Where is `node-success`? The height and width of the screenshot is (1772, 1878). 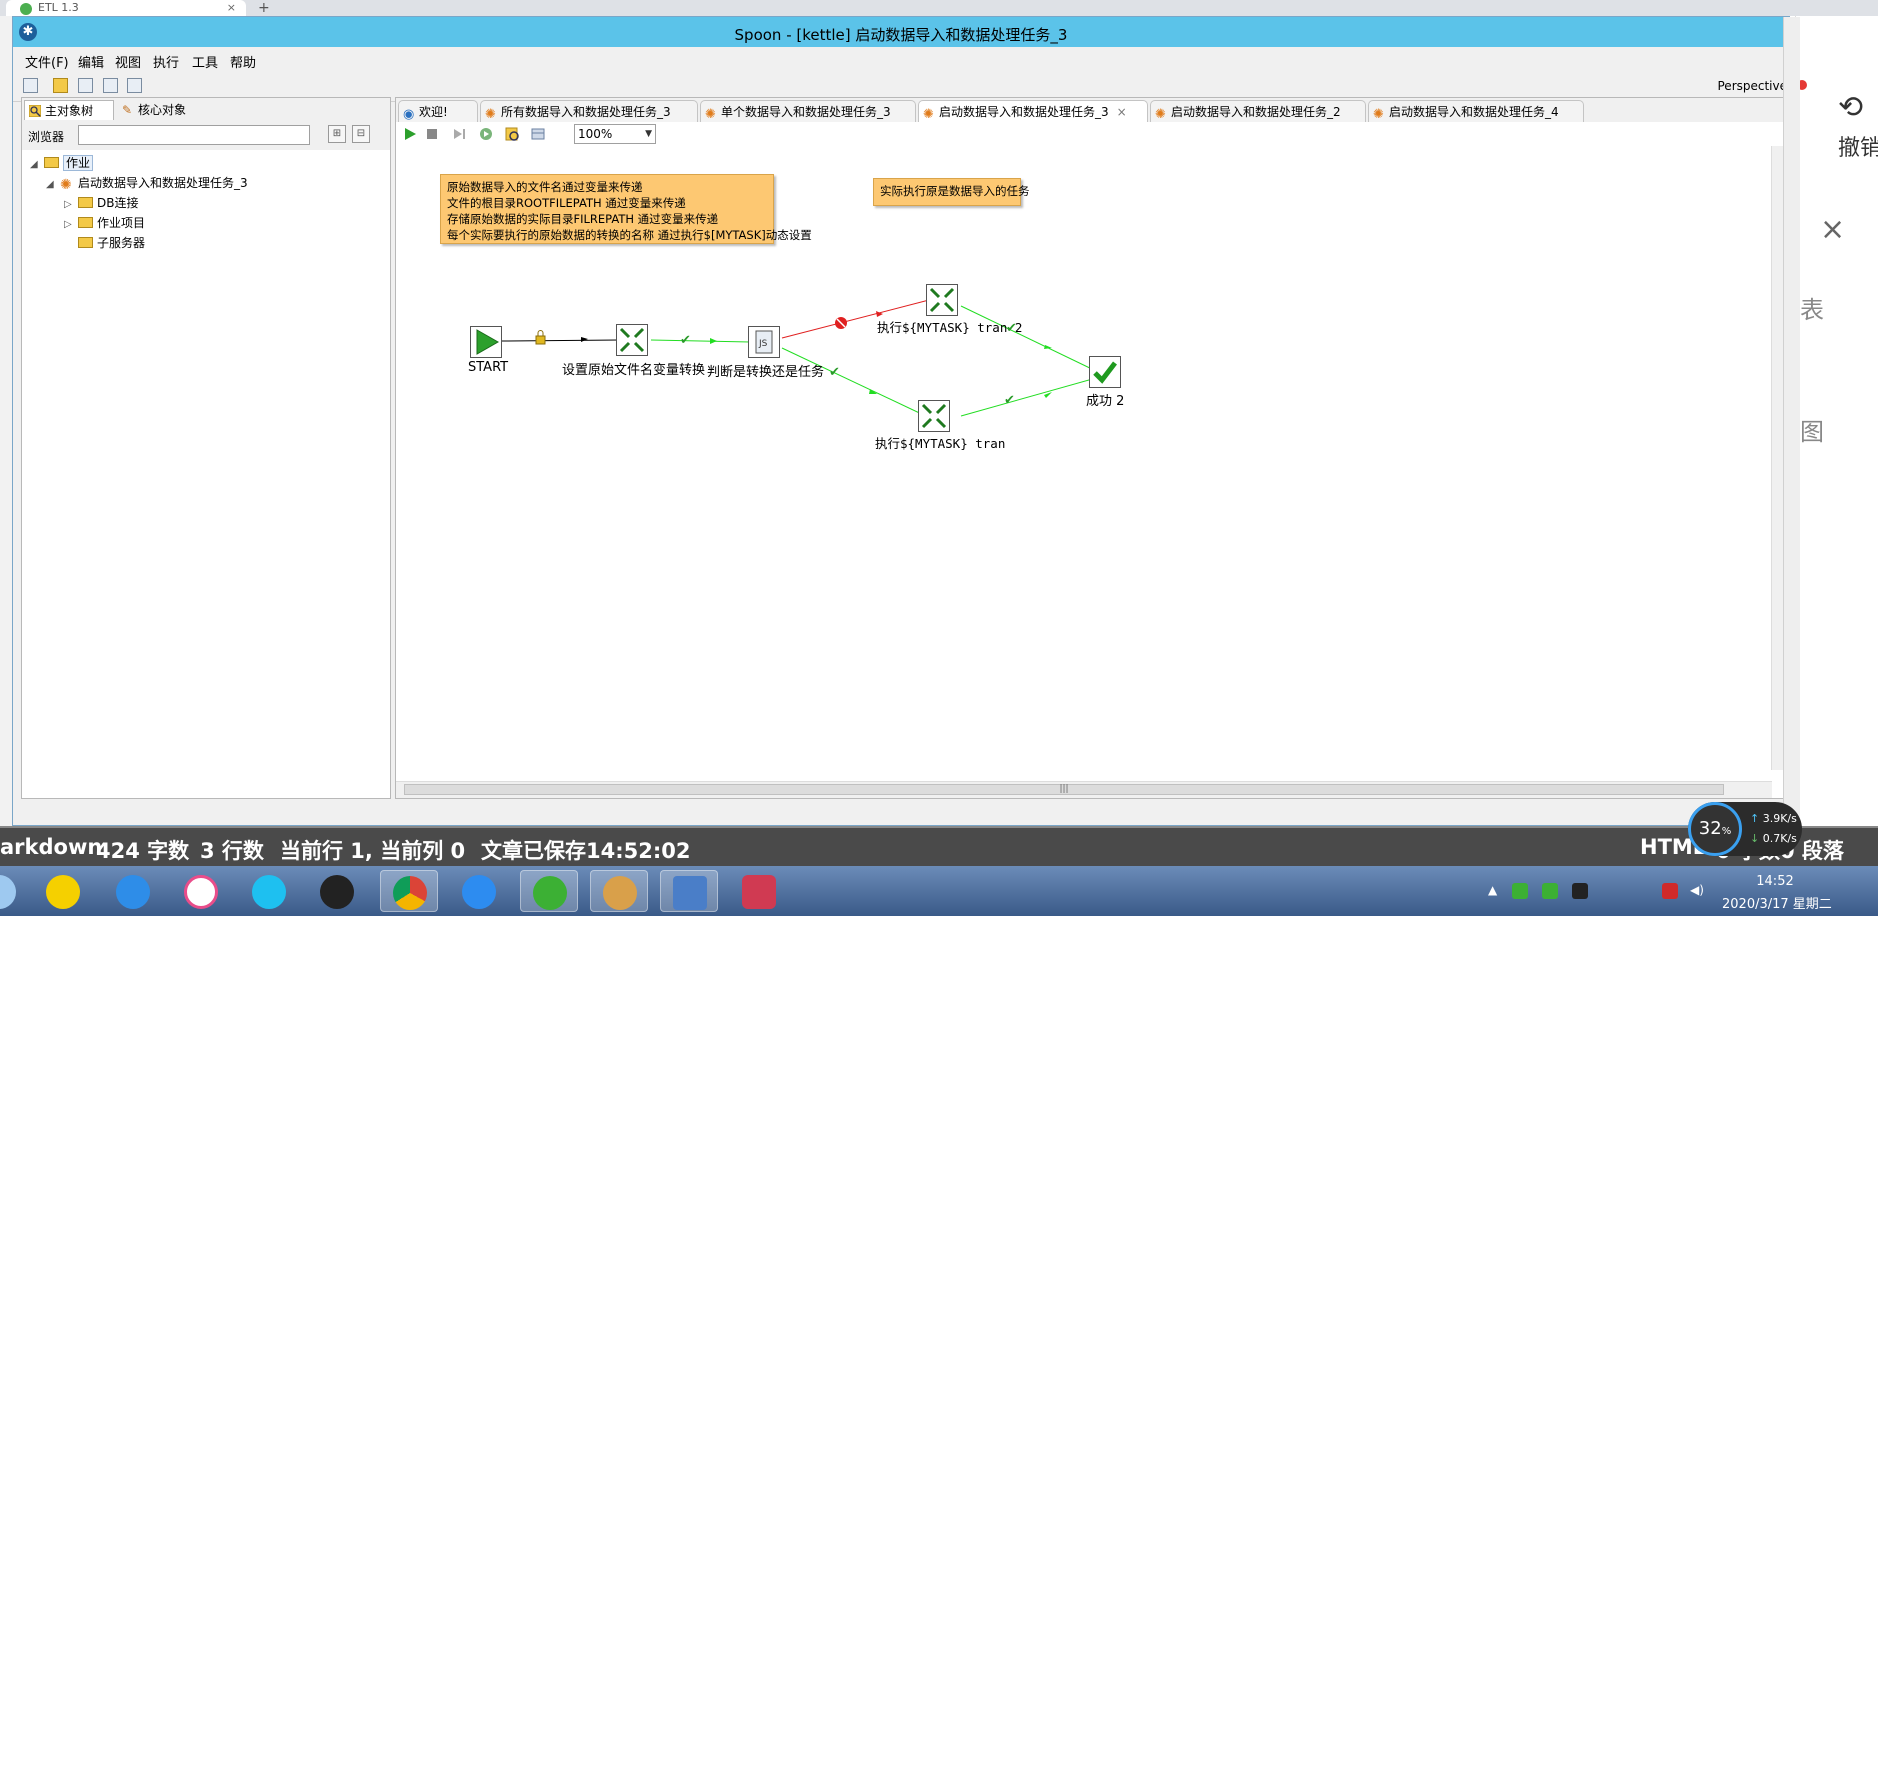 node-success is located at coordinates (1105, 372).